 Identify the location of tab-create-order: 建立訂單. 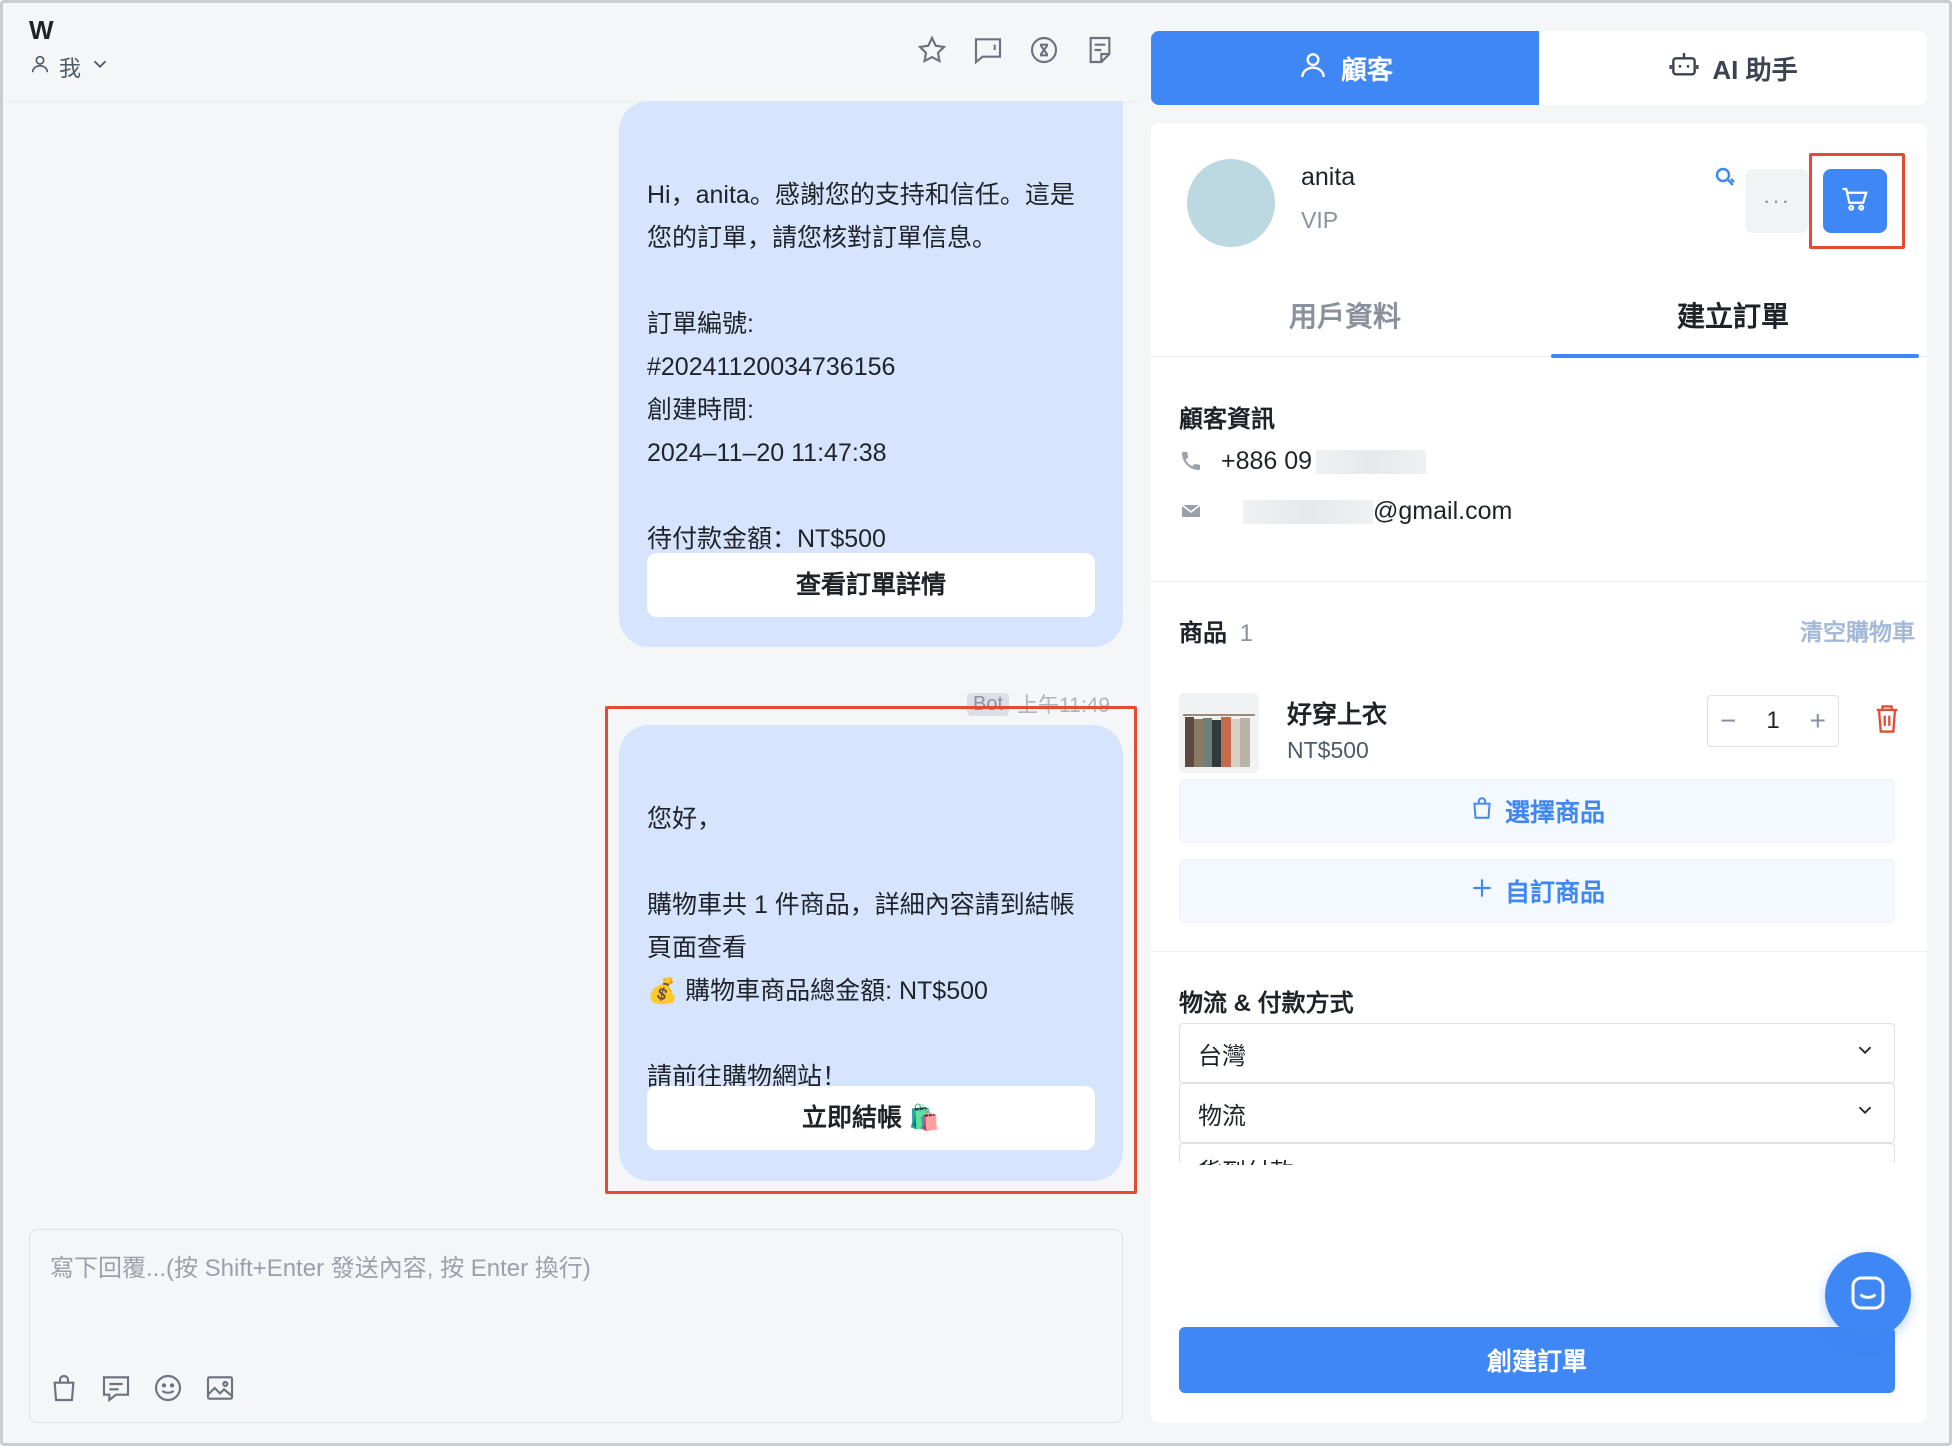
(1733, 315).